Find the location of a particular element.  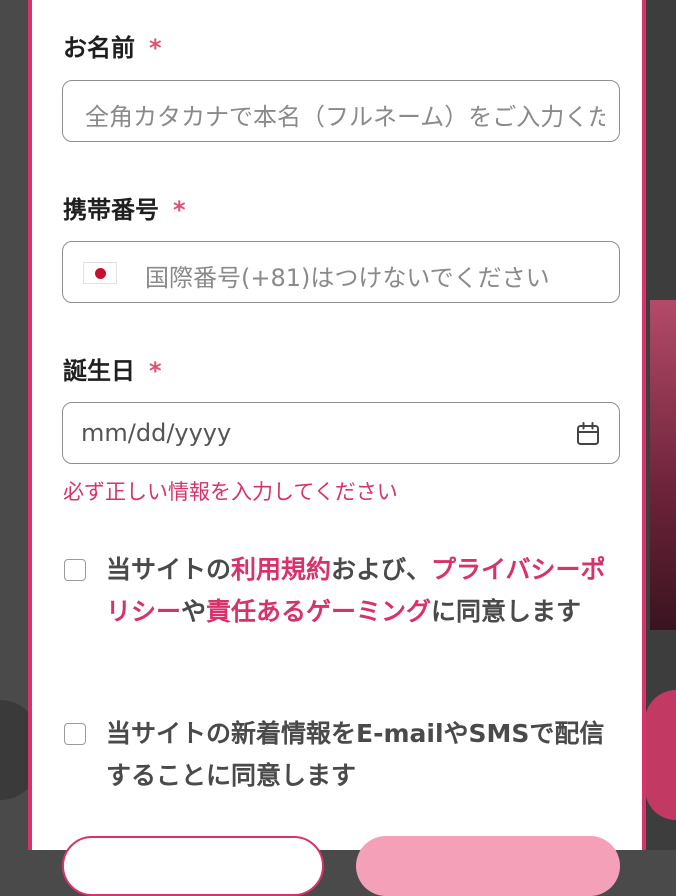

terms-text: 当サイトの利用規約および、プライバシーポリシーや責任あるゲーミングに同意します is located at coordinates (356, 591).